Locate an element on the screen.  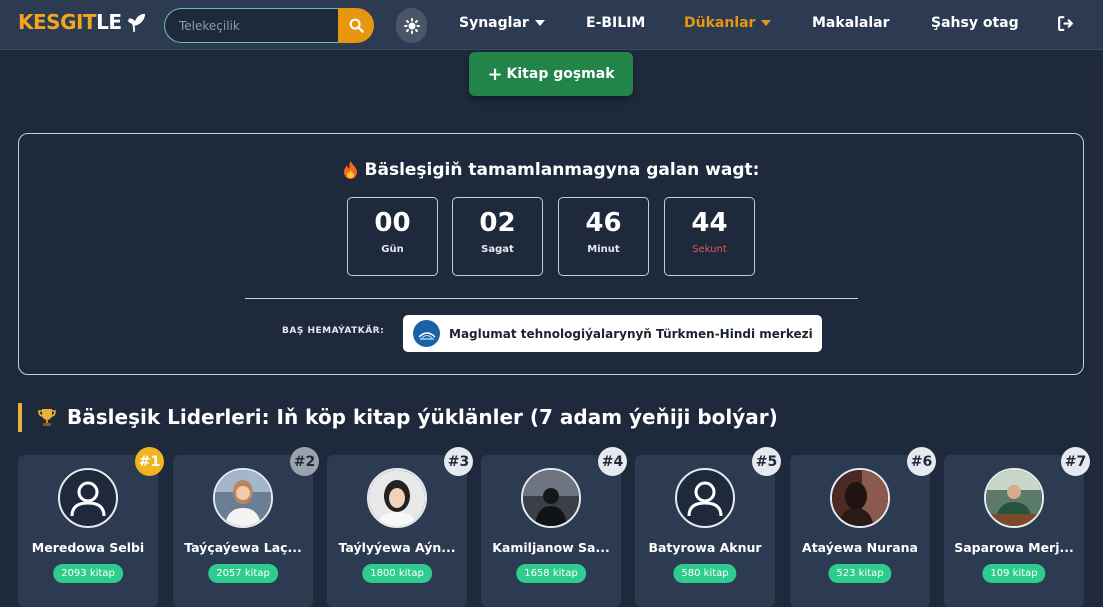
timer-minutes: 46 Minut is located at coordinates (603, 236).